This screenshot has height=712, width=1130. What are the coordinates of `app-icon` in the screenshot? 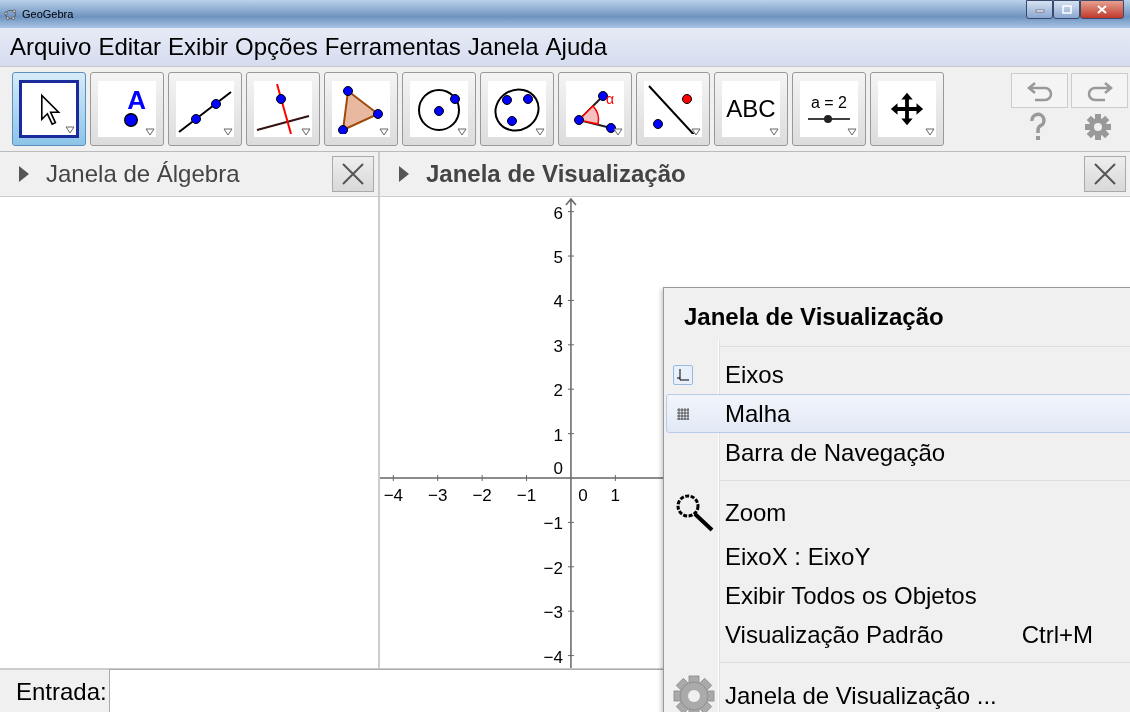 It's located at (10, 14).